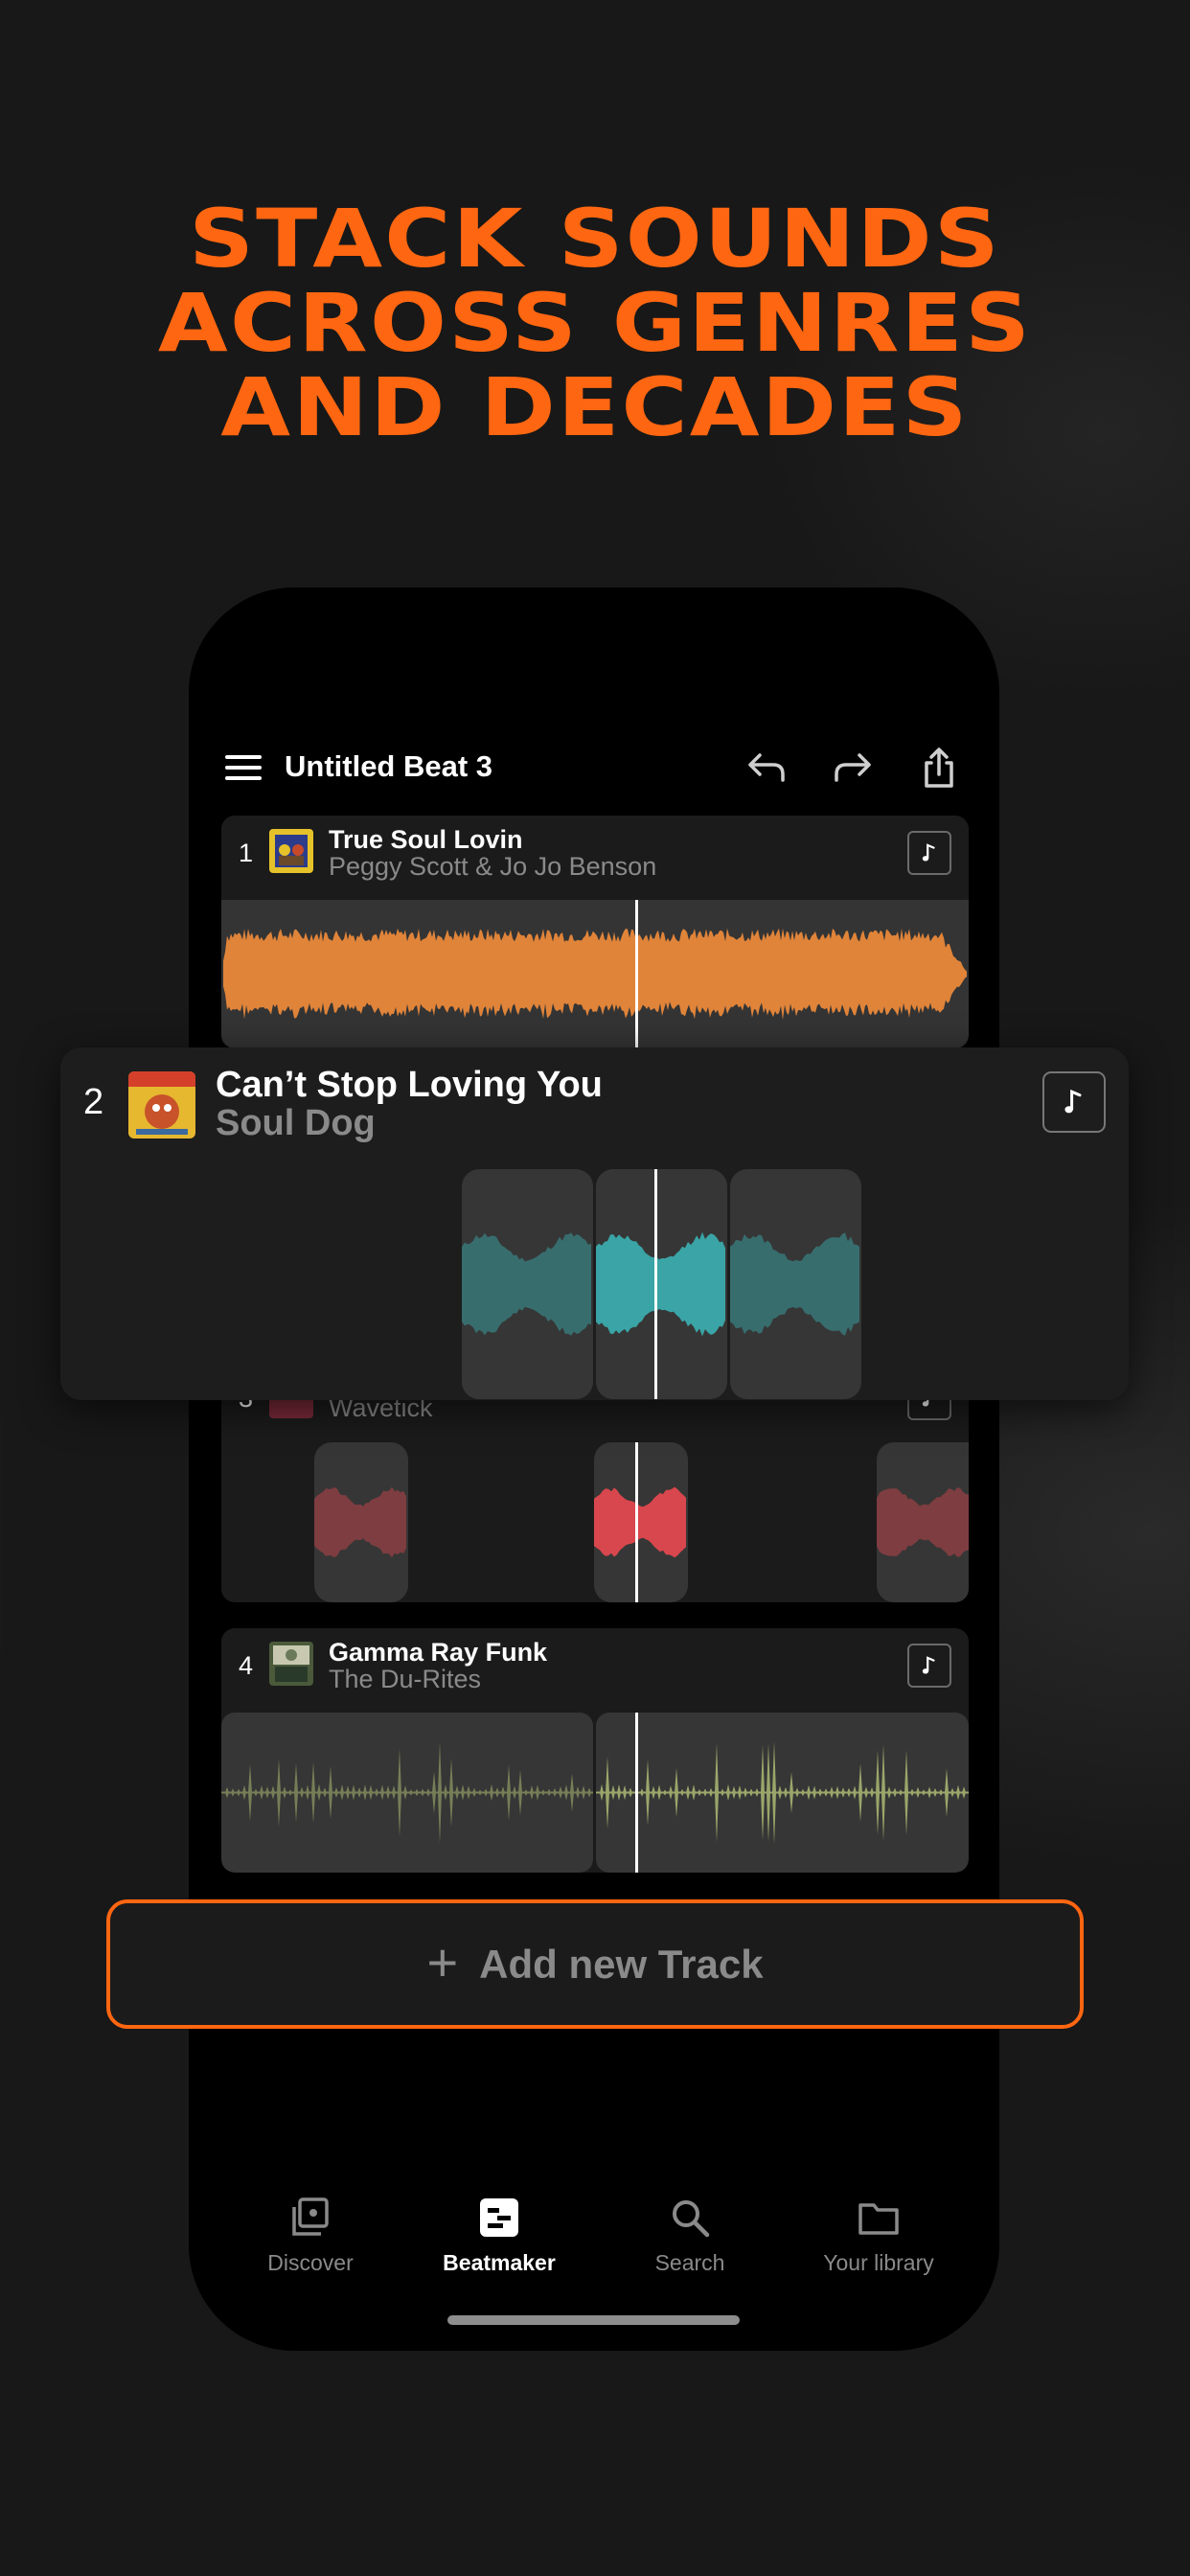 The image size is (1190, 2576). I want to click on track-title: True Soul Lovin, so click(426, 839).